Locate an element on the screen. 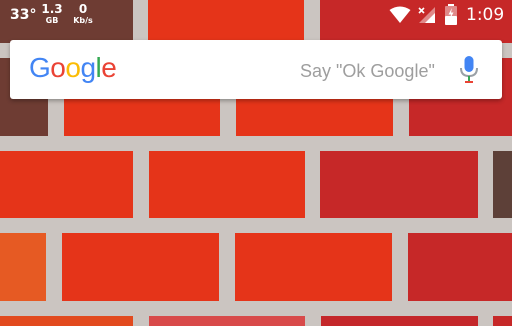 This screenshot has height=326, width=512. memory-unit: GB is located at coordinates (52, 20).